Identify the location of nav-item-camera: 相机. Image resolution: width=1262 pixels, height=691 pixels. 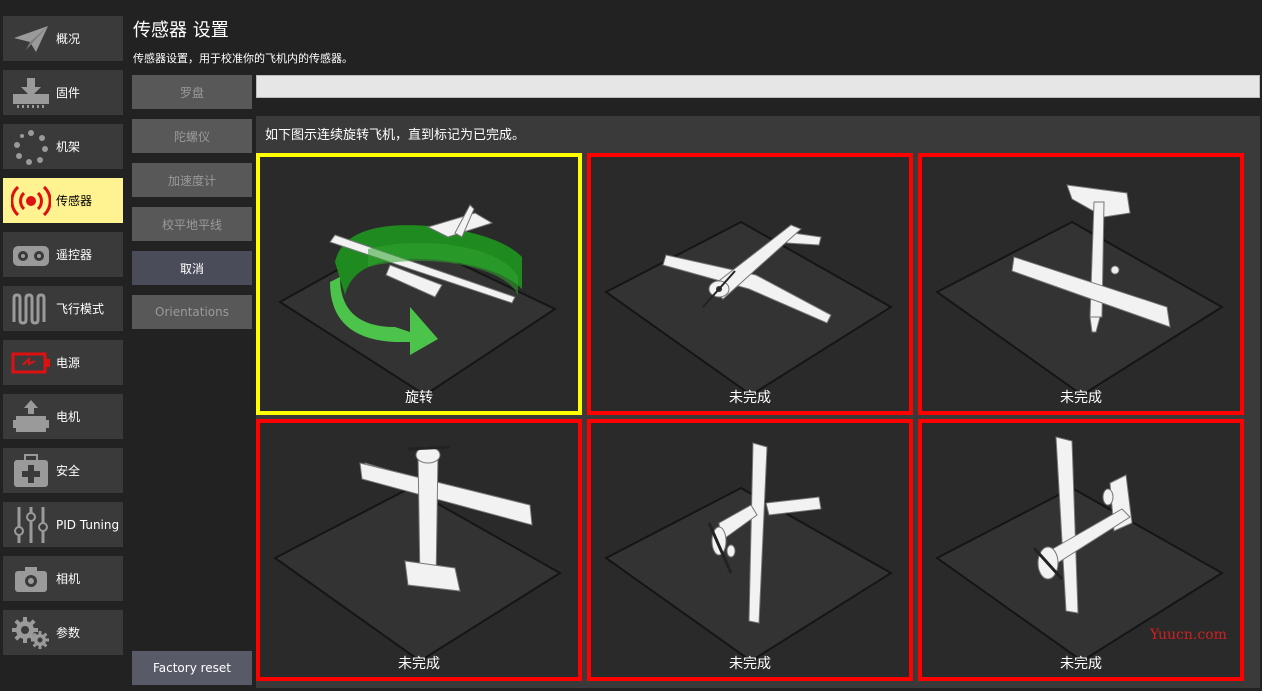
(63, 578).